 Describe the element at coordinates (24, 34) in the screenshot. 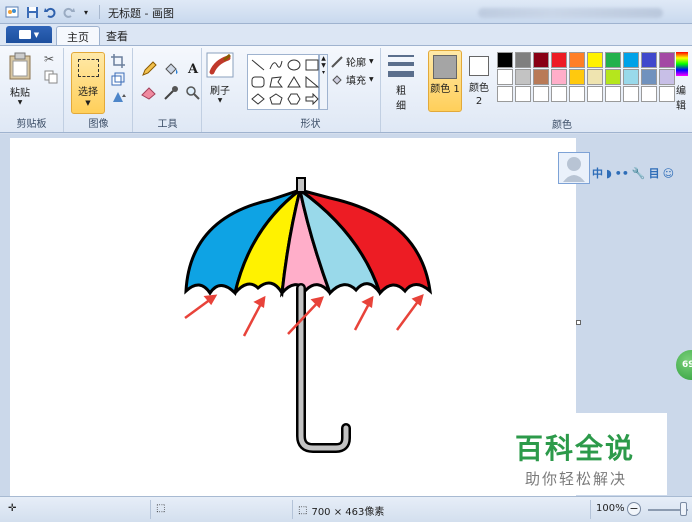

I see `menu-icon` at that location.